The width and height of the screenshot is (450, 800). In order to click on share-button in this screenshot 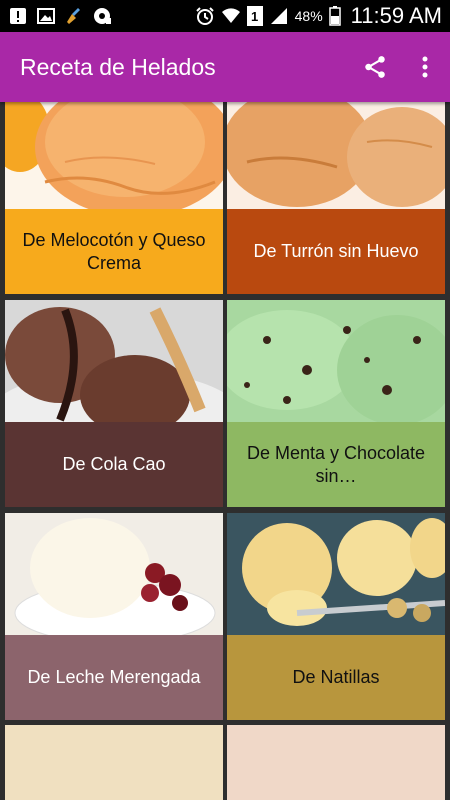, I will do `click(375, 67)`.